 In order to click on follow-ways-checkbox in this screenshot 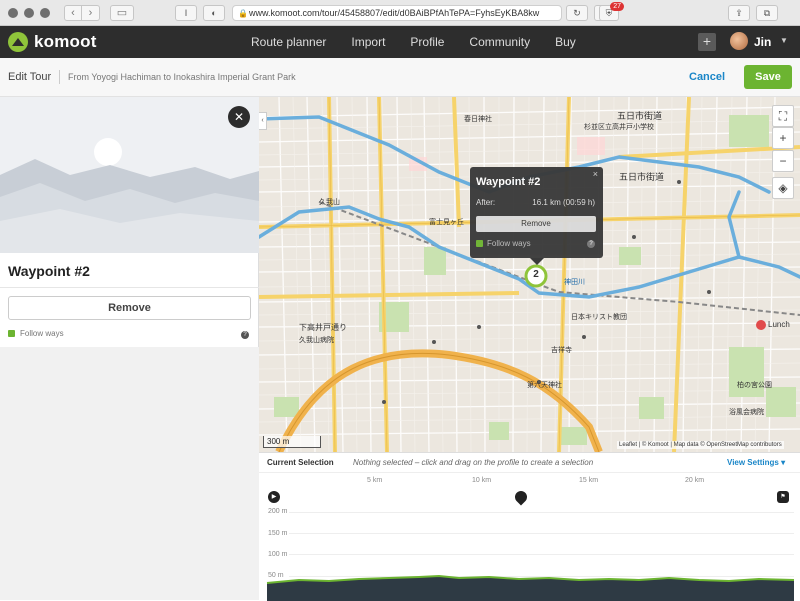, I will do `click(11, 333)`.